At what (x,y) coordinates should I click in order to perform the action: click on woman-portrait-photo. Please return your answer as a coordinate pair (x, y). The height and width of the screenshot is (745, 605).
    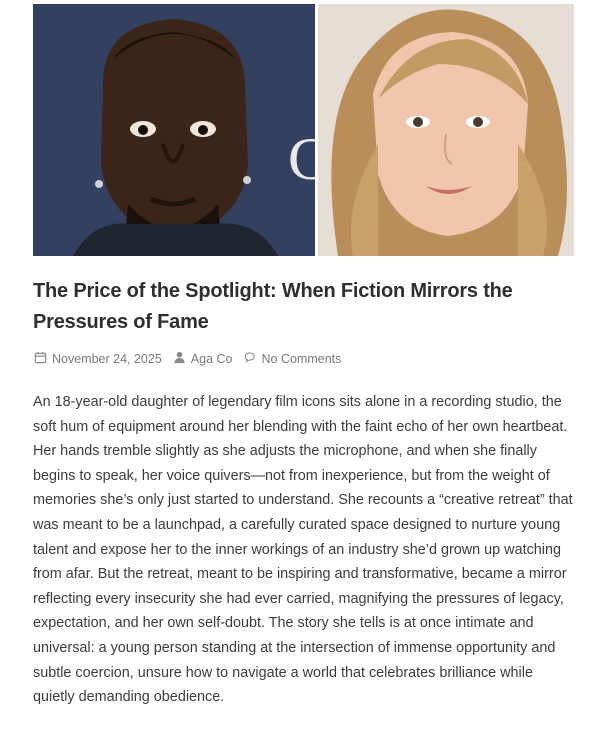
    Looking at the image, I should click on (446, 130).